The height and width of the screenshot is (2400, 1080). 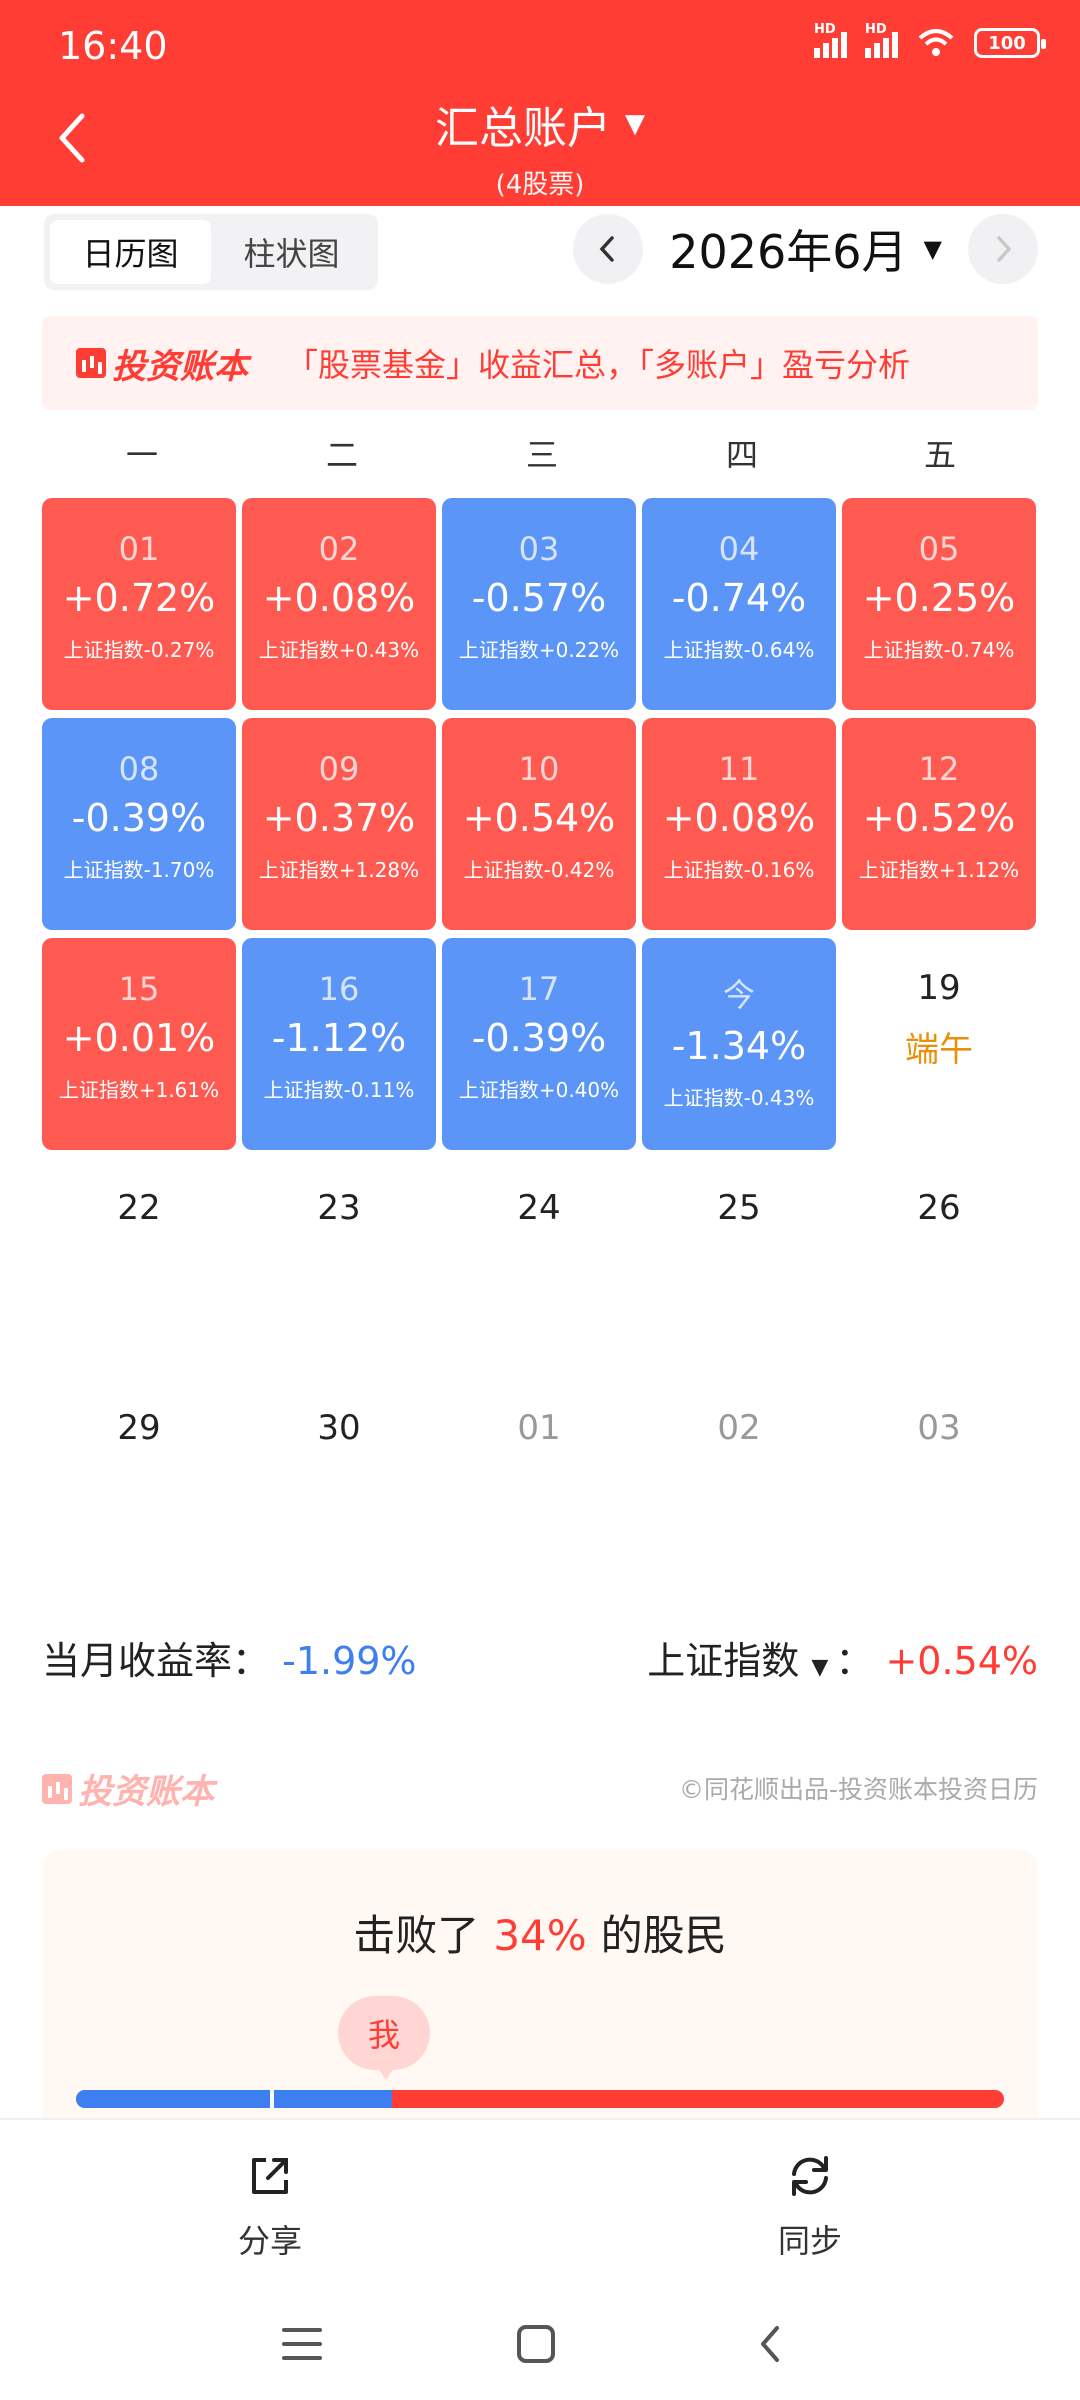 What do you see at coordinates (349, 1661) in the screenshot?
I see `month-return-value: -1.99%` at bounding box center [349, 1661].